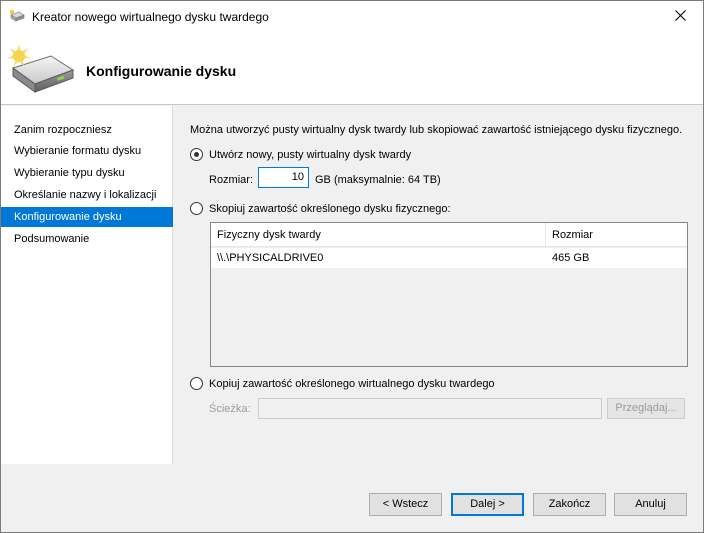 The height and width of the screenshot is (533, 704). I want to click on hard-disk-header-icon, so click(41, 70).